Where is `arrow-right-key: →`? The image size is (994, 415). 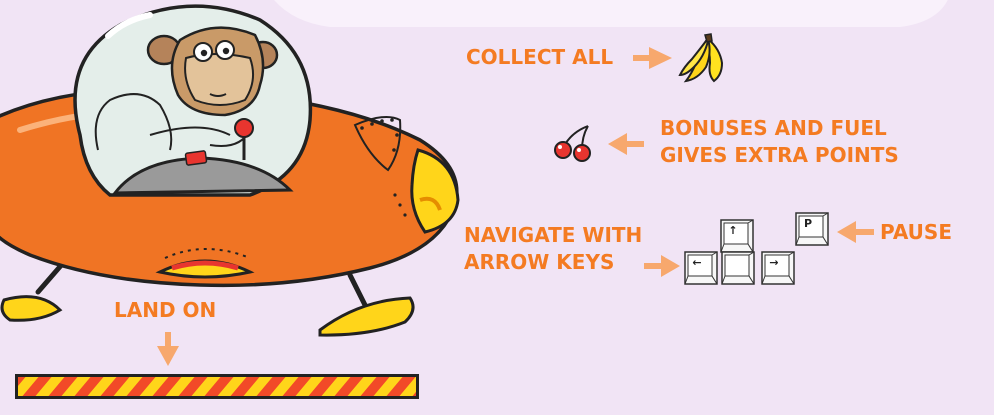 arrow-right-key: → is located at coordinates (778, 268).